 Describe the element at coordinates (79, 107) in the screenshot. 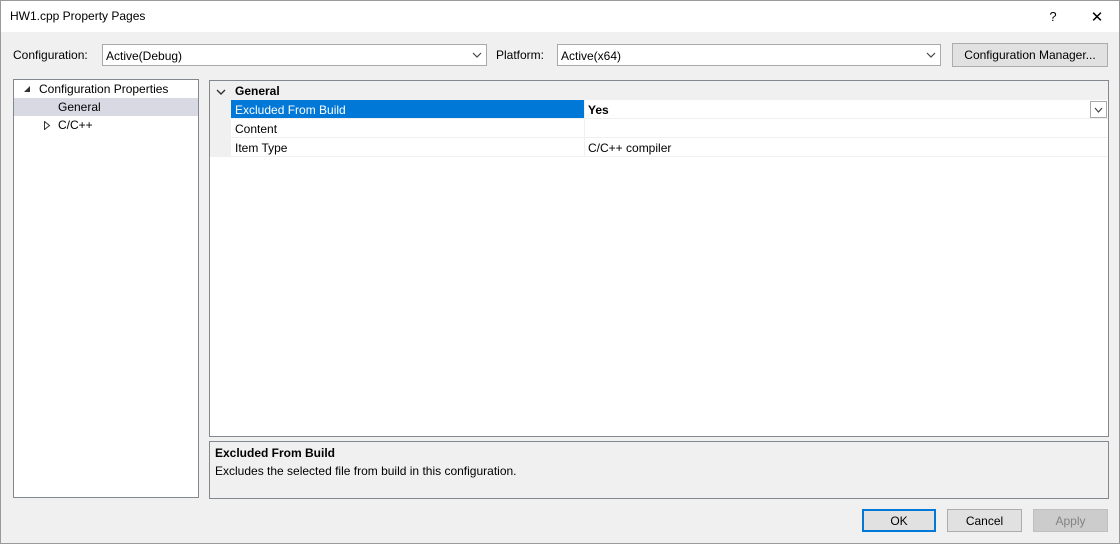

I see `tree-item-label: General` at that location.